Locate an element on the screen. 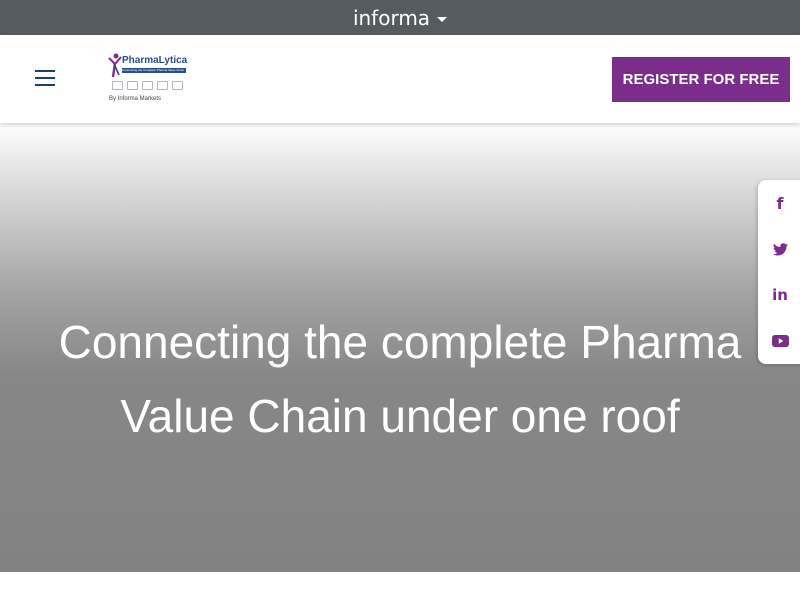 The height and width of the screenshot is (600, 800). logo-flask-icon is located at coordinates (132, 85).